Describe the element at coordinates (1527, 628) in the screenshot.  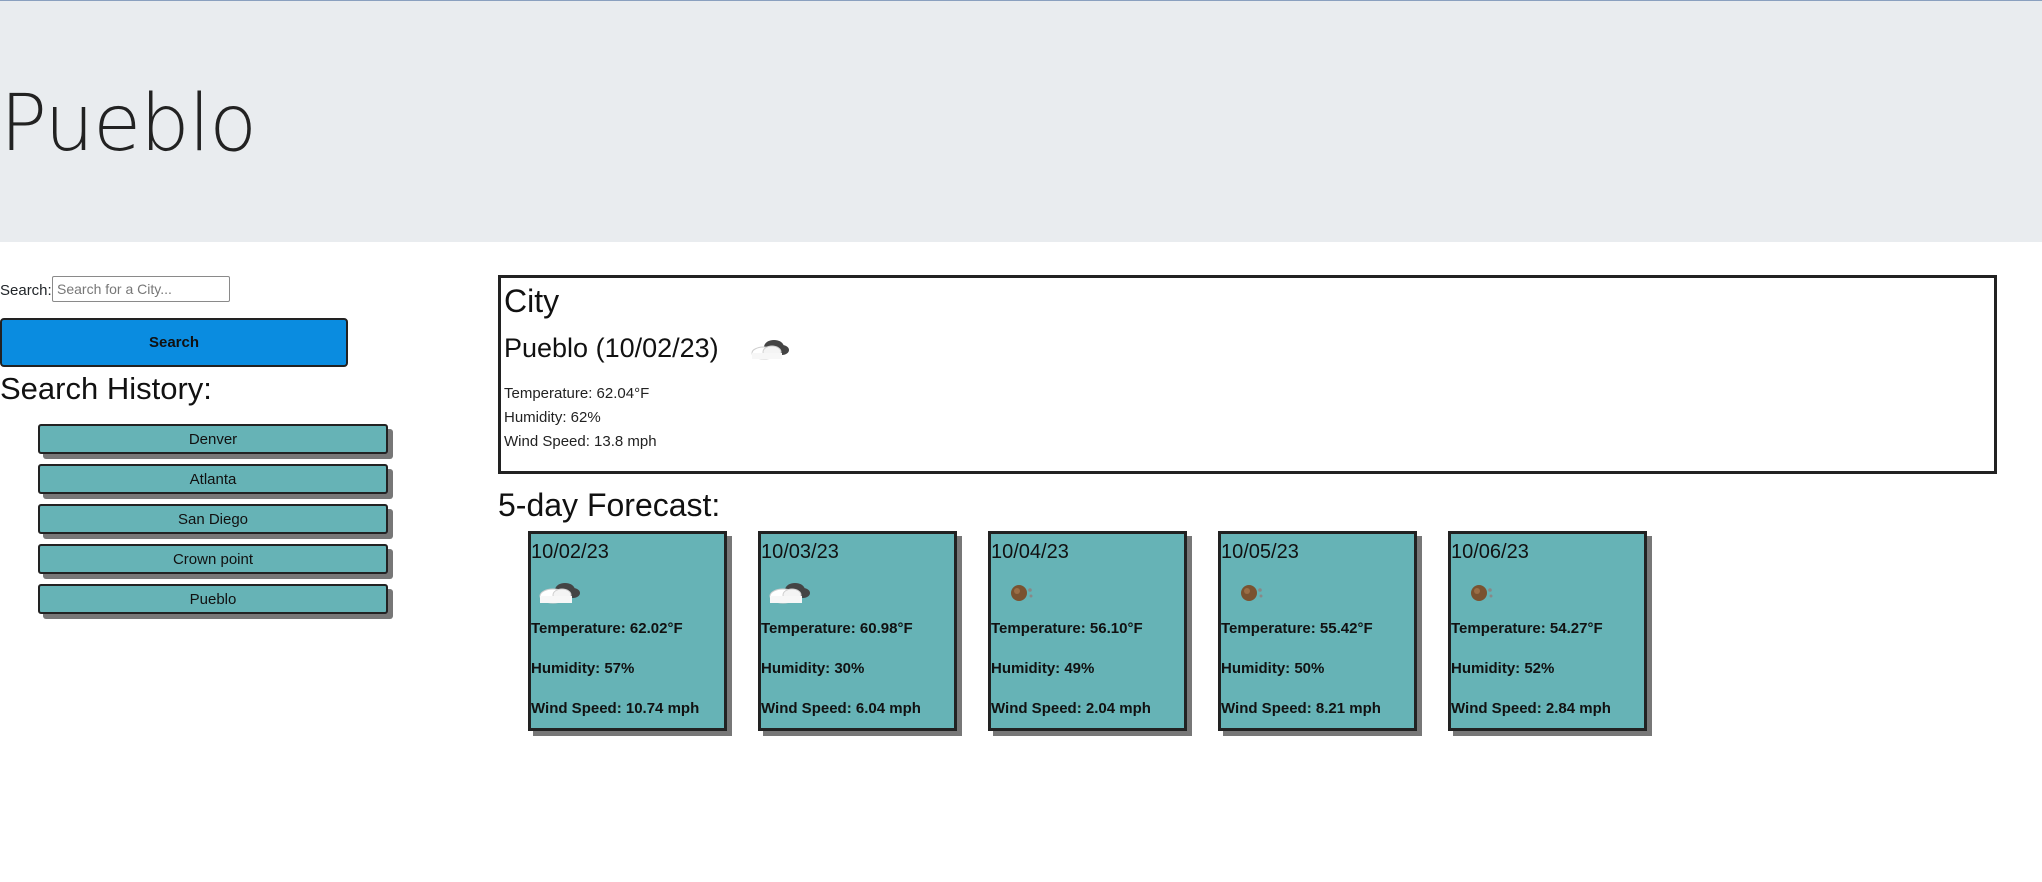
I see `forecast-temperature: Temperature: 54.27°F` at that location.